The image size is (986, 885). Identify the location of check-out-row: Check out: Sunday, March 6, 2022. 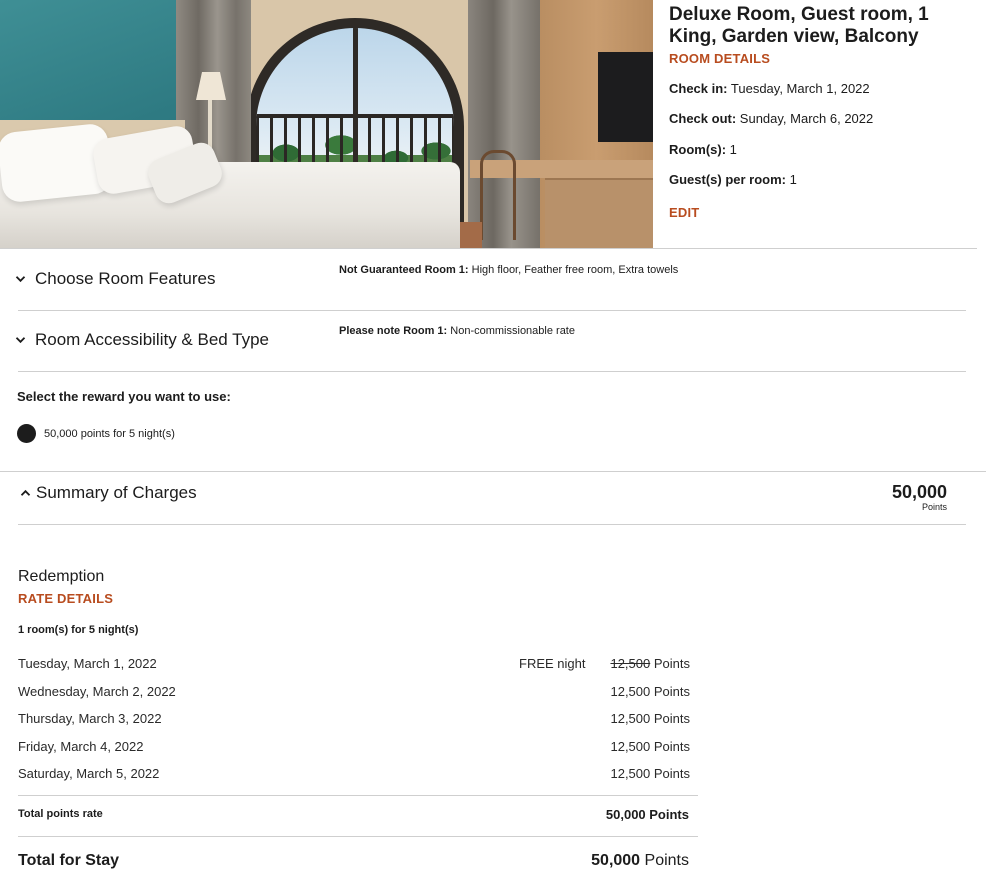
(771, 118).